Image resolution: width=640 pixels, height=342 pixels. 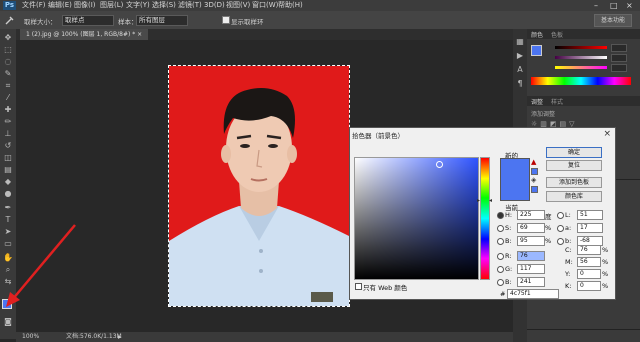 I want to click on hue-input: 225, so click(x=531, y=215).